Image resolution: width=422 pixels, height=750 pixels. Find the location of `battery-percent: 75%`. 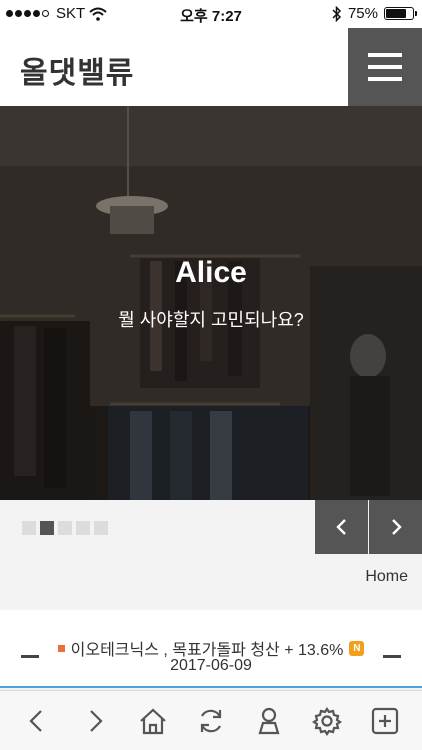

battery-percent: 75% is located at coordinates (362, 13).